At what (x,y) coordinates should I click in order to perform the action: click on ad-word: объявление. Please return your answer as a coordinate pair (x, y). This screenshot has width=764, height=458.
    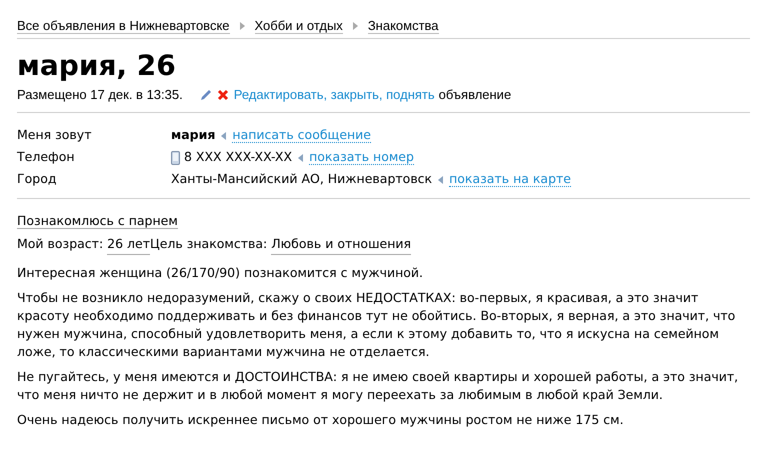
    Looking at the image, I should click on (475, 95).